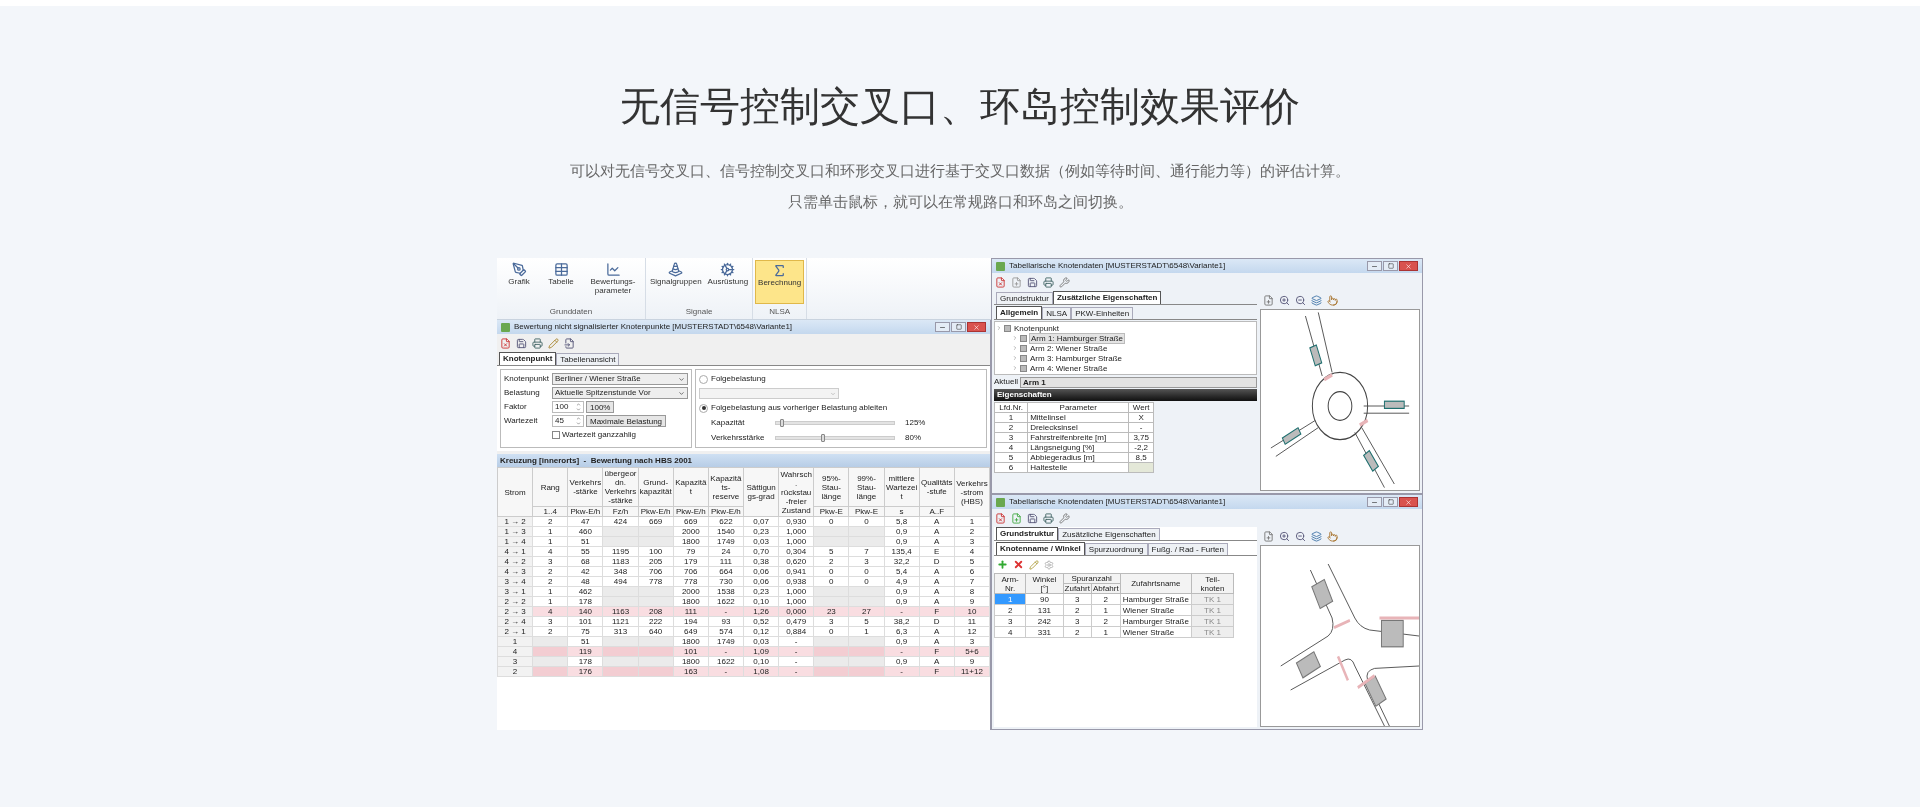 The image size is (1920, 807). I want to click on select-field: Berliner / Wiener Straße, so click(620, 379).